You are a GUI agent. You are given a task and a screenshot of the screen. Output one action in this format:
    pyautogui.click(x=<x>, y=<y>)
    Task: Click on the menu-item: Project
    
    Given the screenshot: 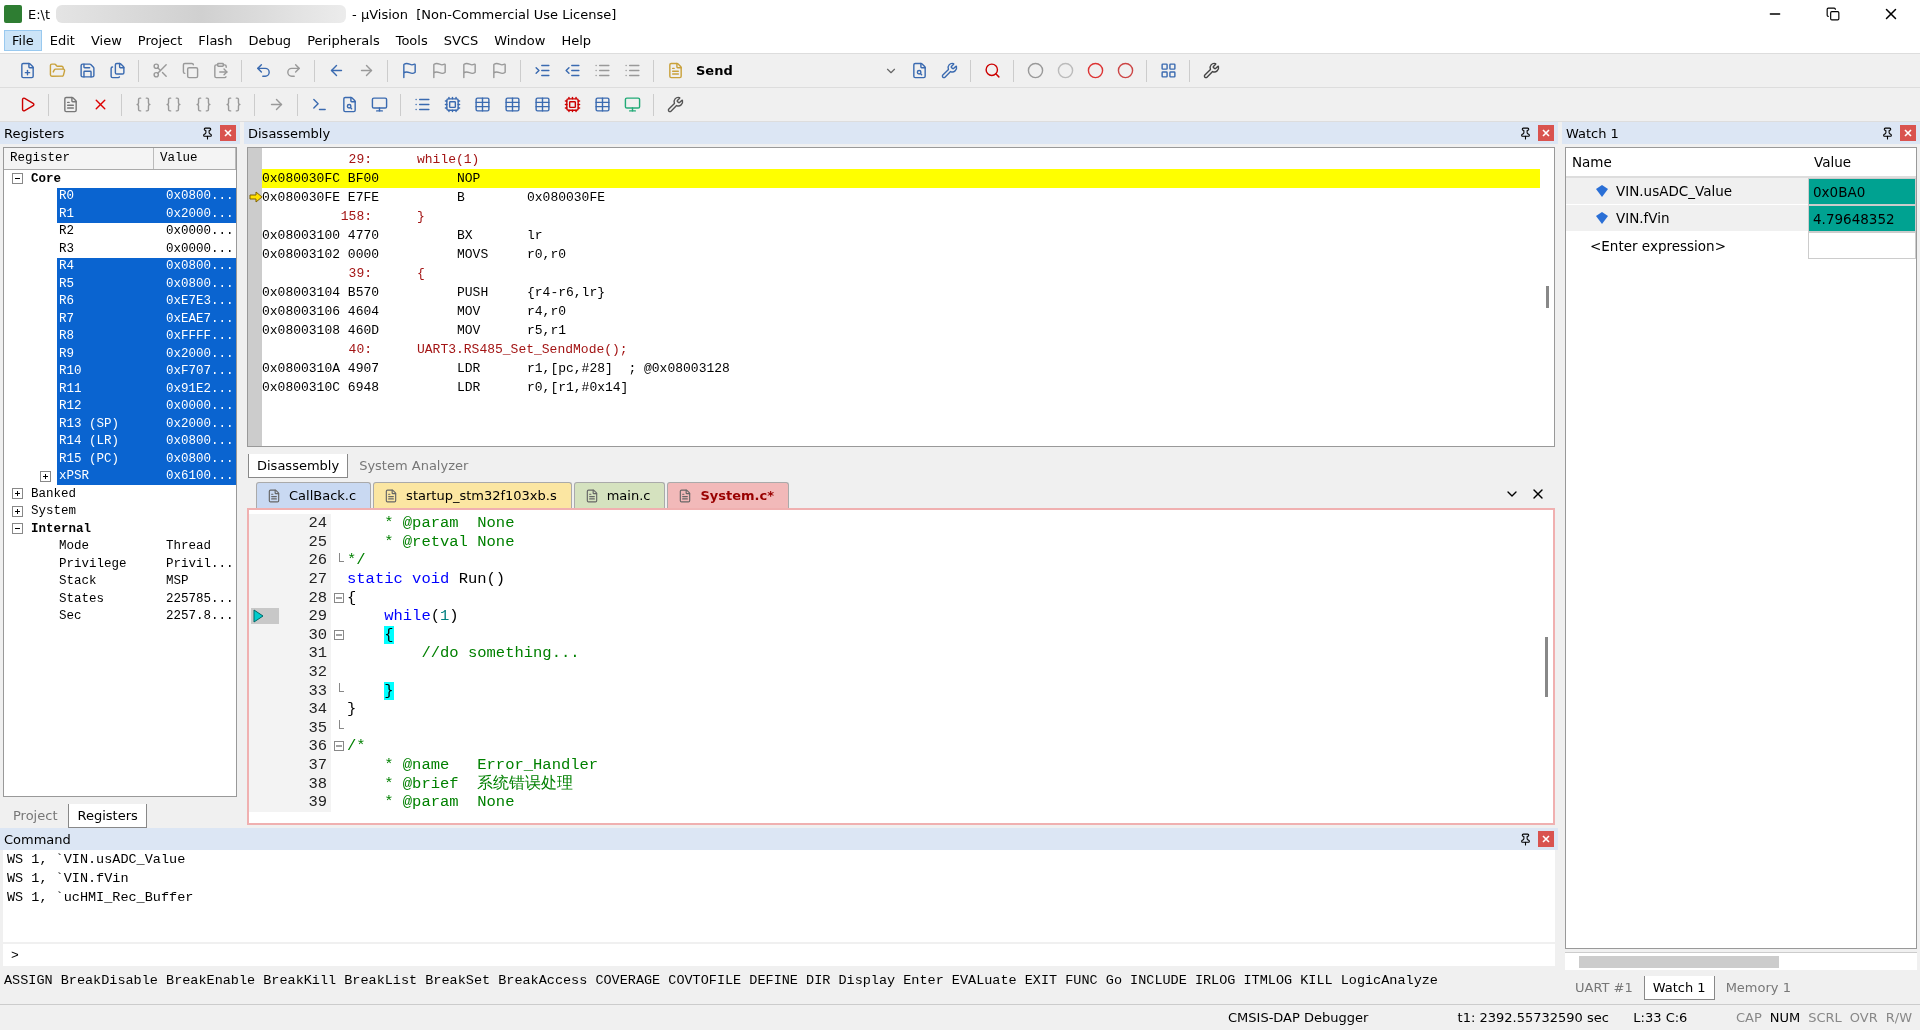 What is the action you would take?
    pyautogui.click(x=160, y=40)
    